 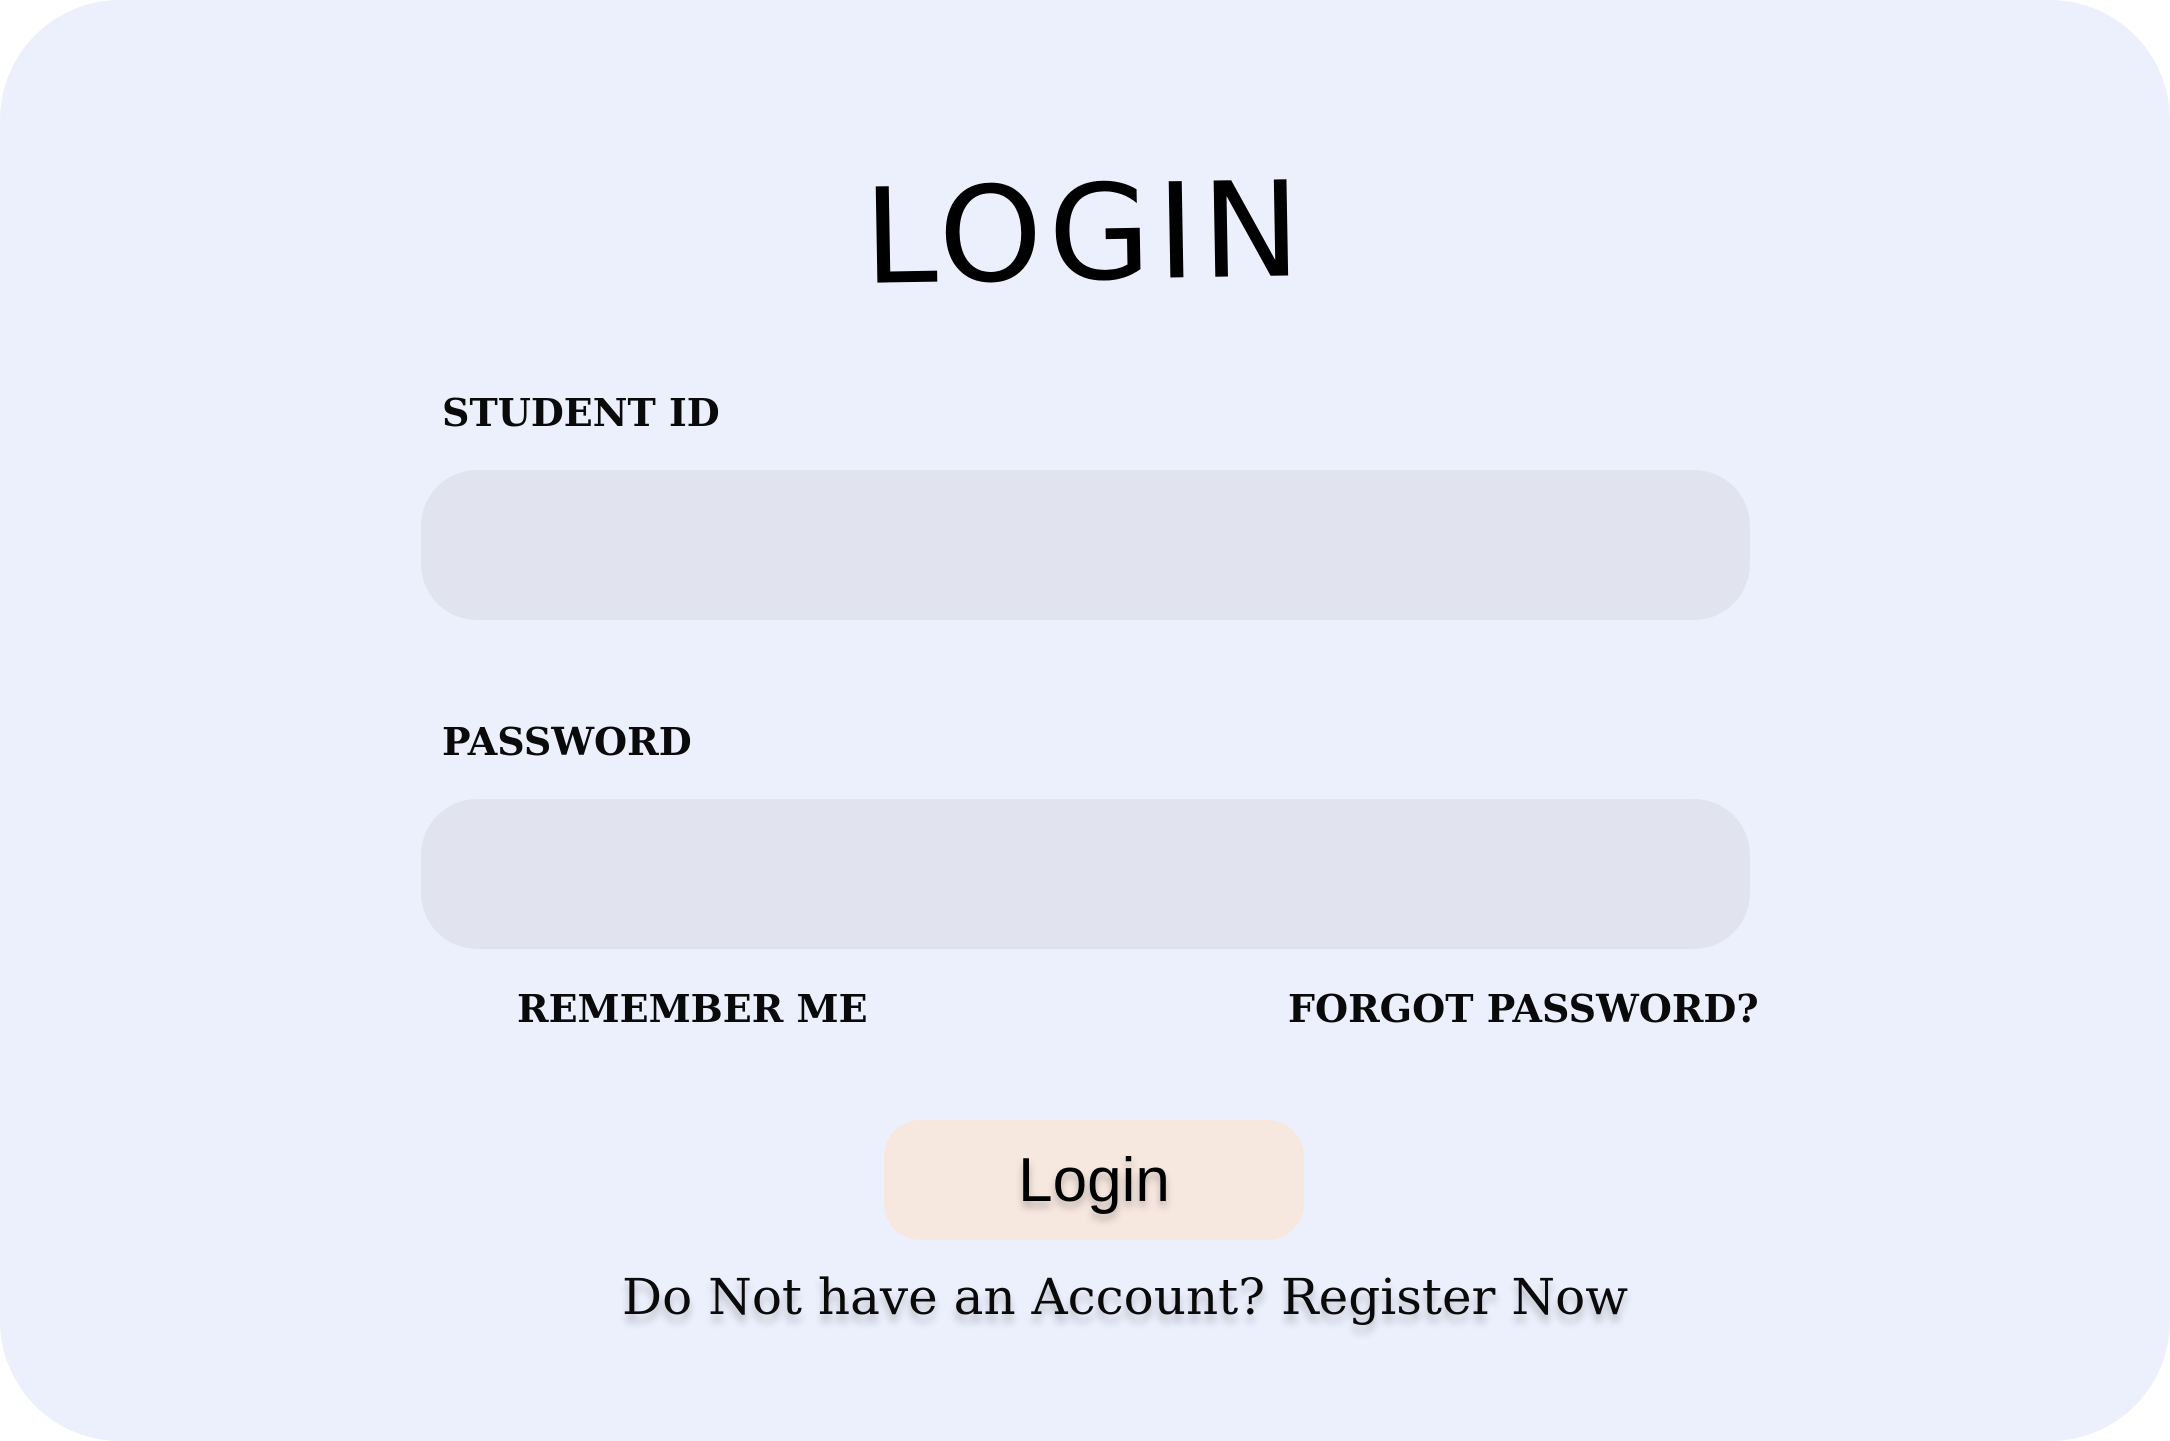 What do you see at coordinates (943, 1297) in the screenshot?
I see `register-prompt-text: Do Not have an Account?` at bounding box center [943, 1297].